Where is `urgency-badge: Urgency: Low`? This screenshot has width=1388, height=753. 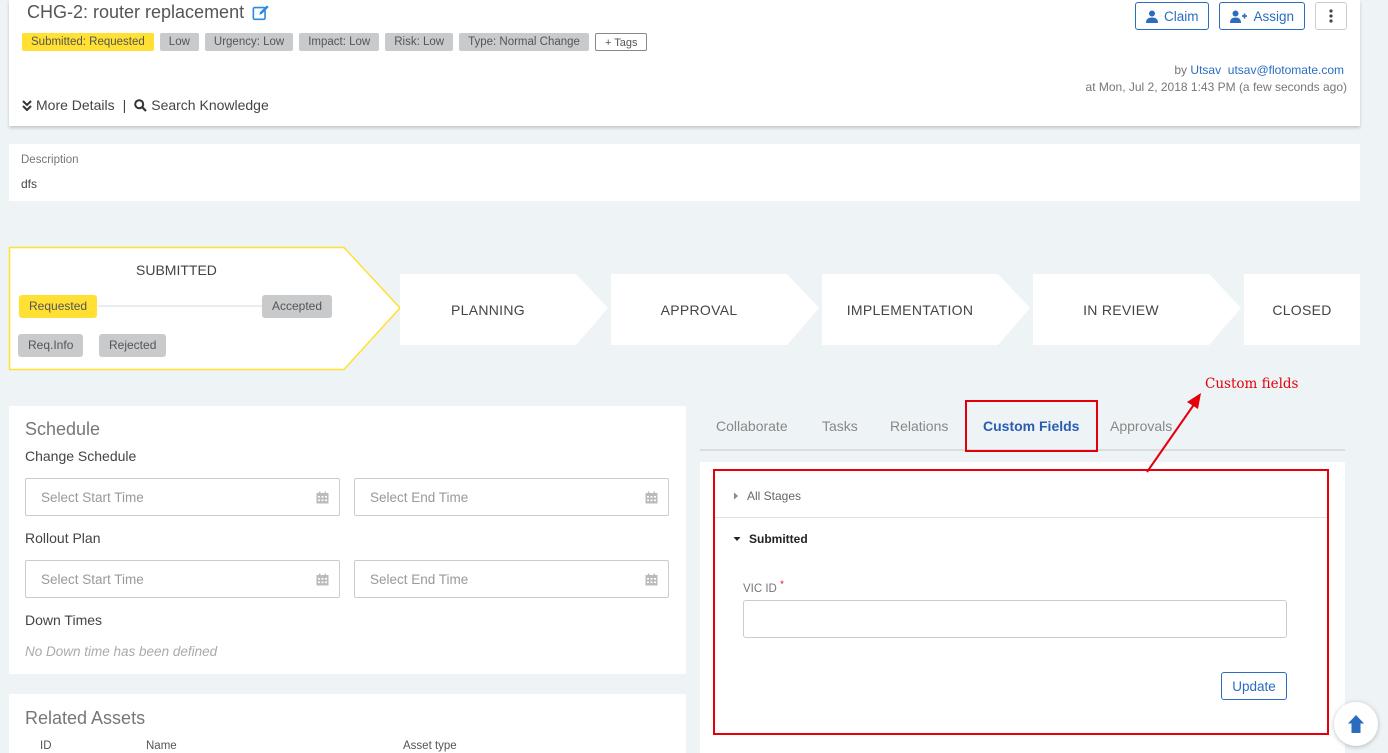 urgency-badge: Urgency: Low is located at coordinates (249, 42).